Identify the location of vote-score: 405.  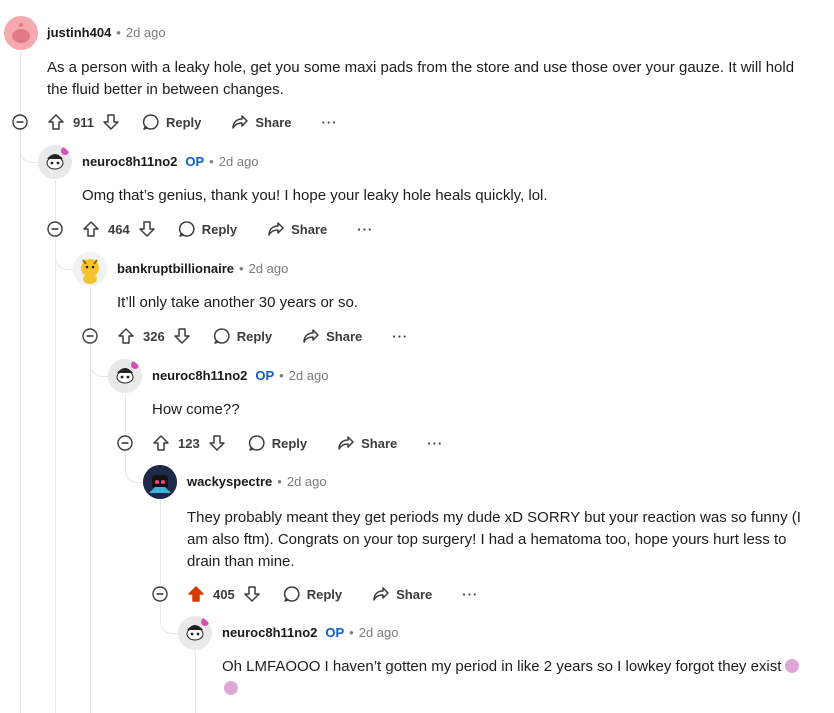
(224, 594).